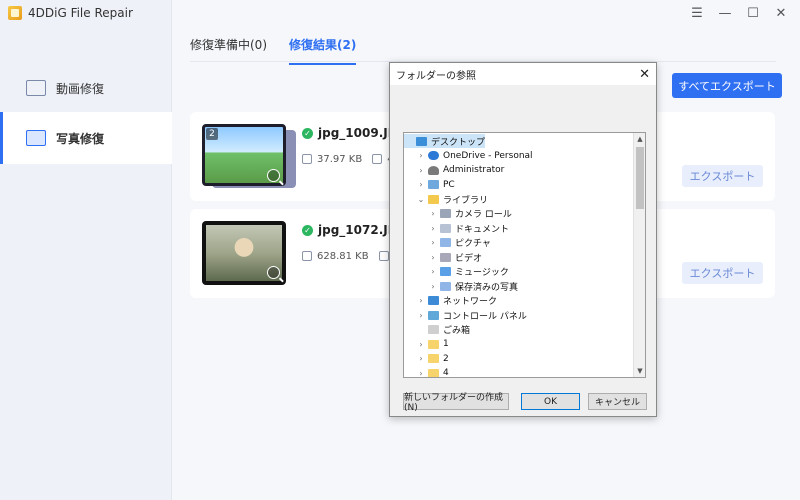 The width and height of the screenshot is (800, 500). Describe the element at coordinates (456, 403) in the screenshot. I see `new-folder-button: 新しいフォルダーの作成(N)` at that location.